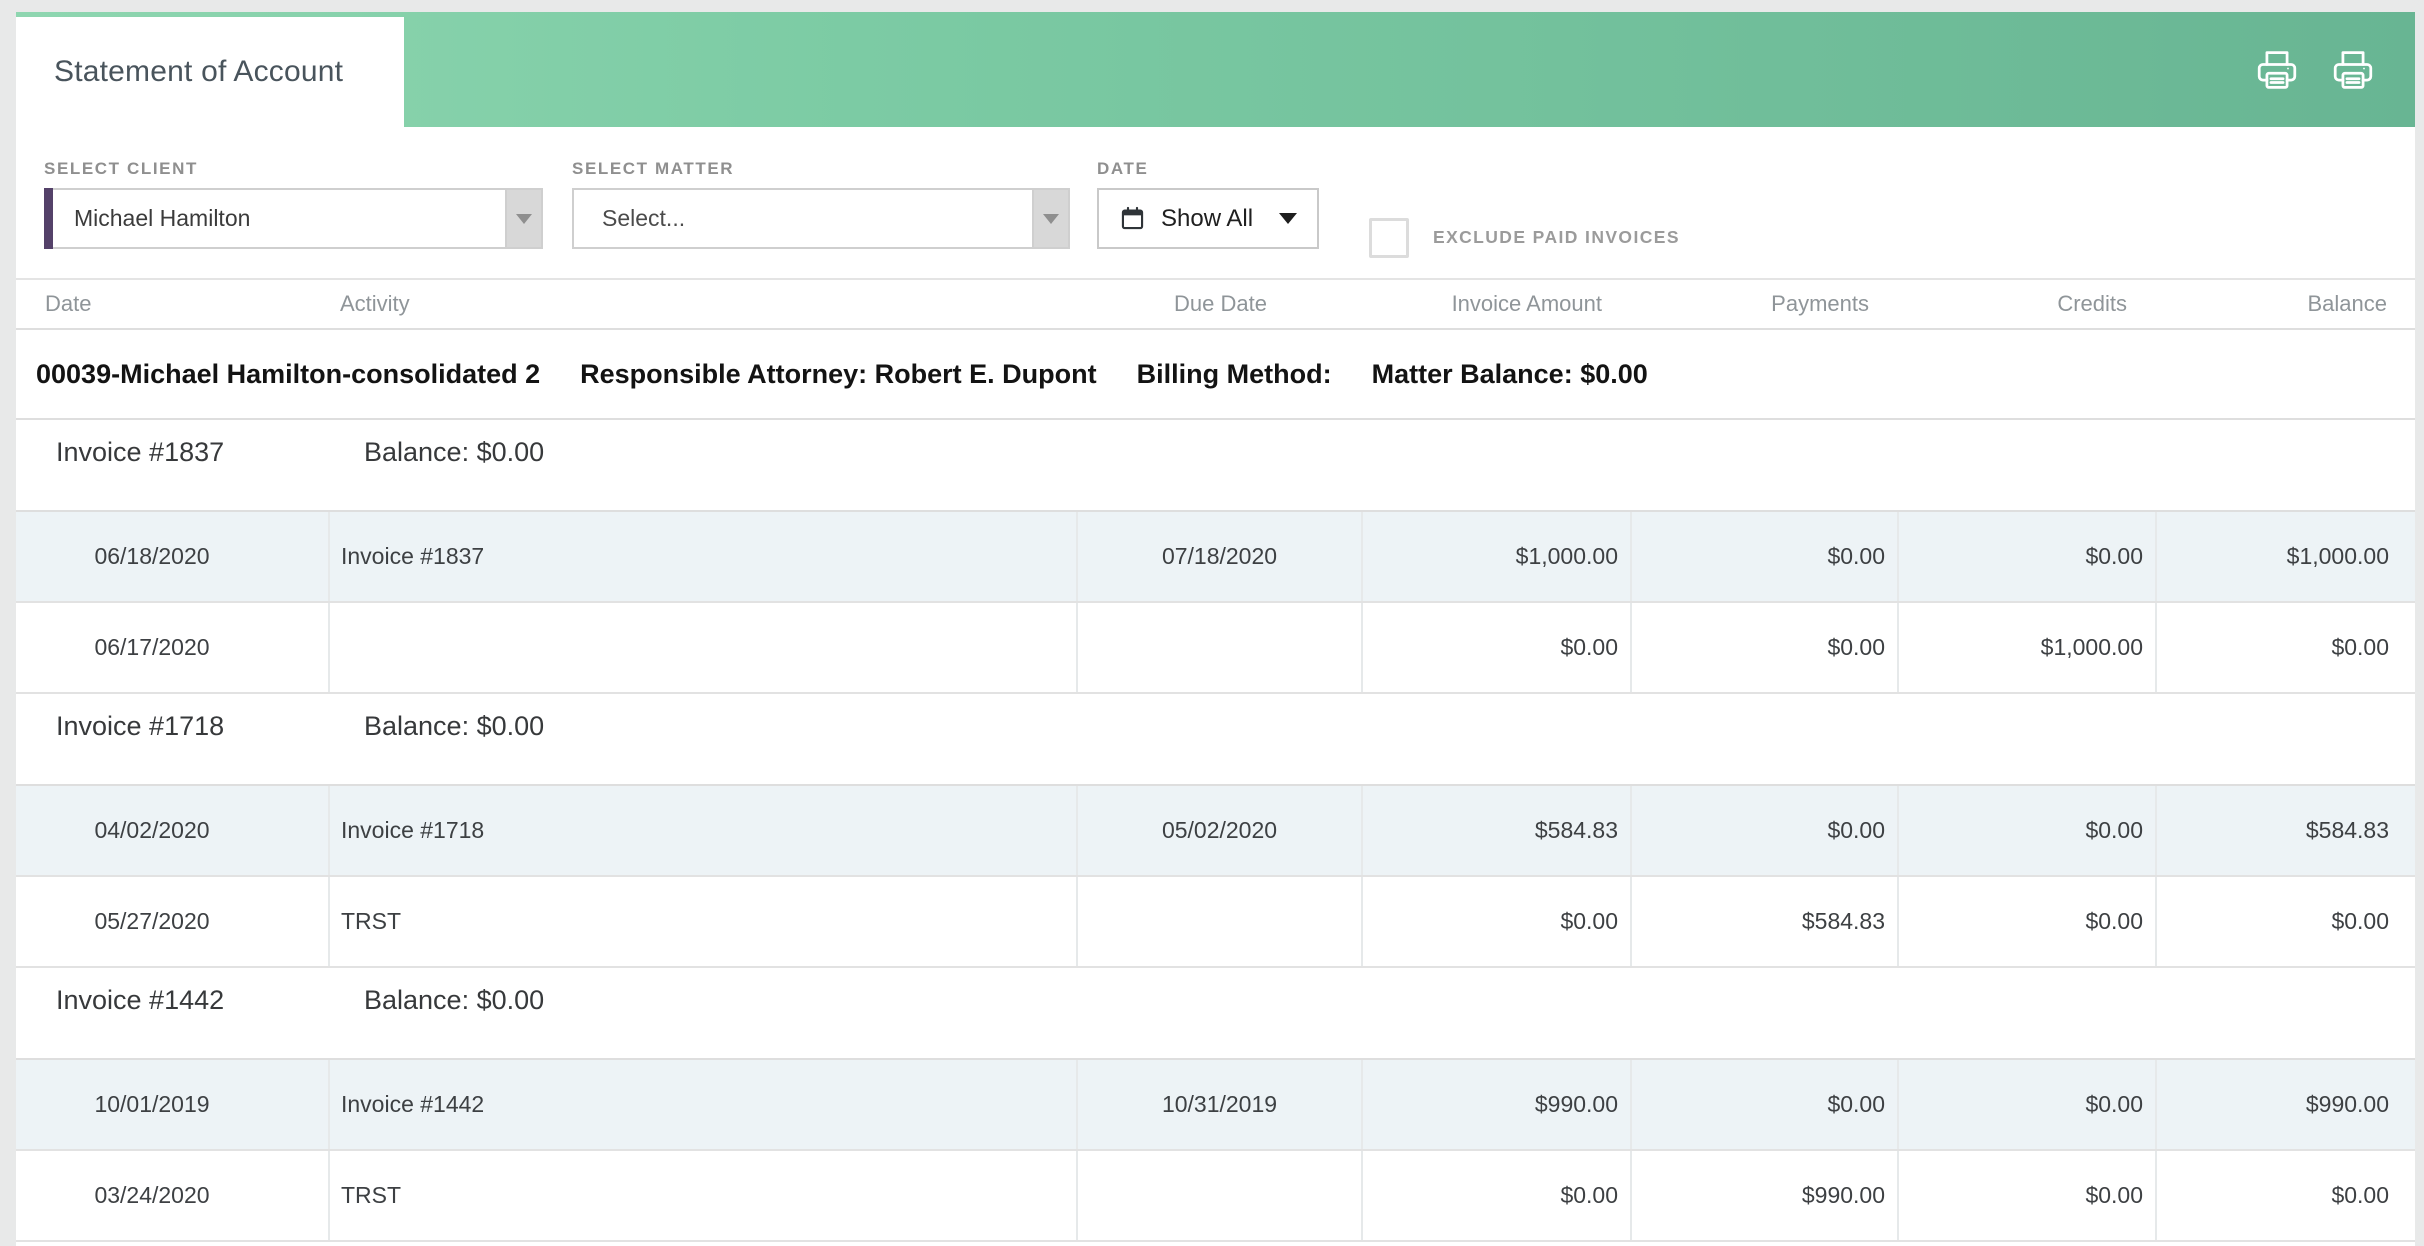 The width and height of the screenshot is (2424, 1246). I want to click on select-client-label: SELECT CLIENT, so click(121, 168).